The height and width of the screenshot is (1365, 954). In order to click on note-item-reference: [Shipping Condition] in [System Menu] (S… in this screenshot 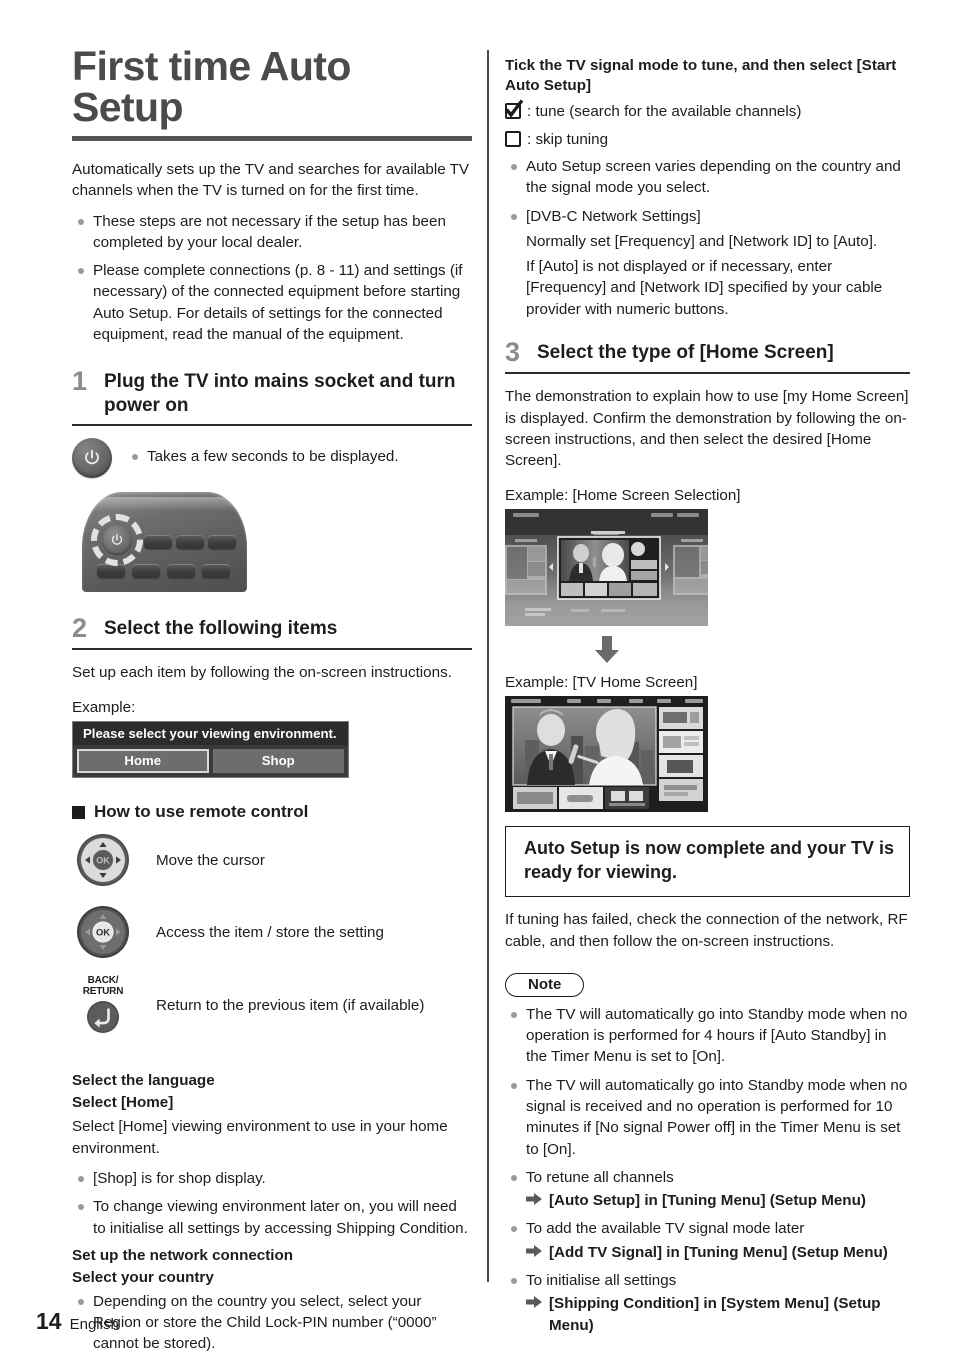, I will do `click(718, 1314)`.